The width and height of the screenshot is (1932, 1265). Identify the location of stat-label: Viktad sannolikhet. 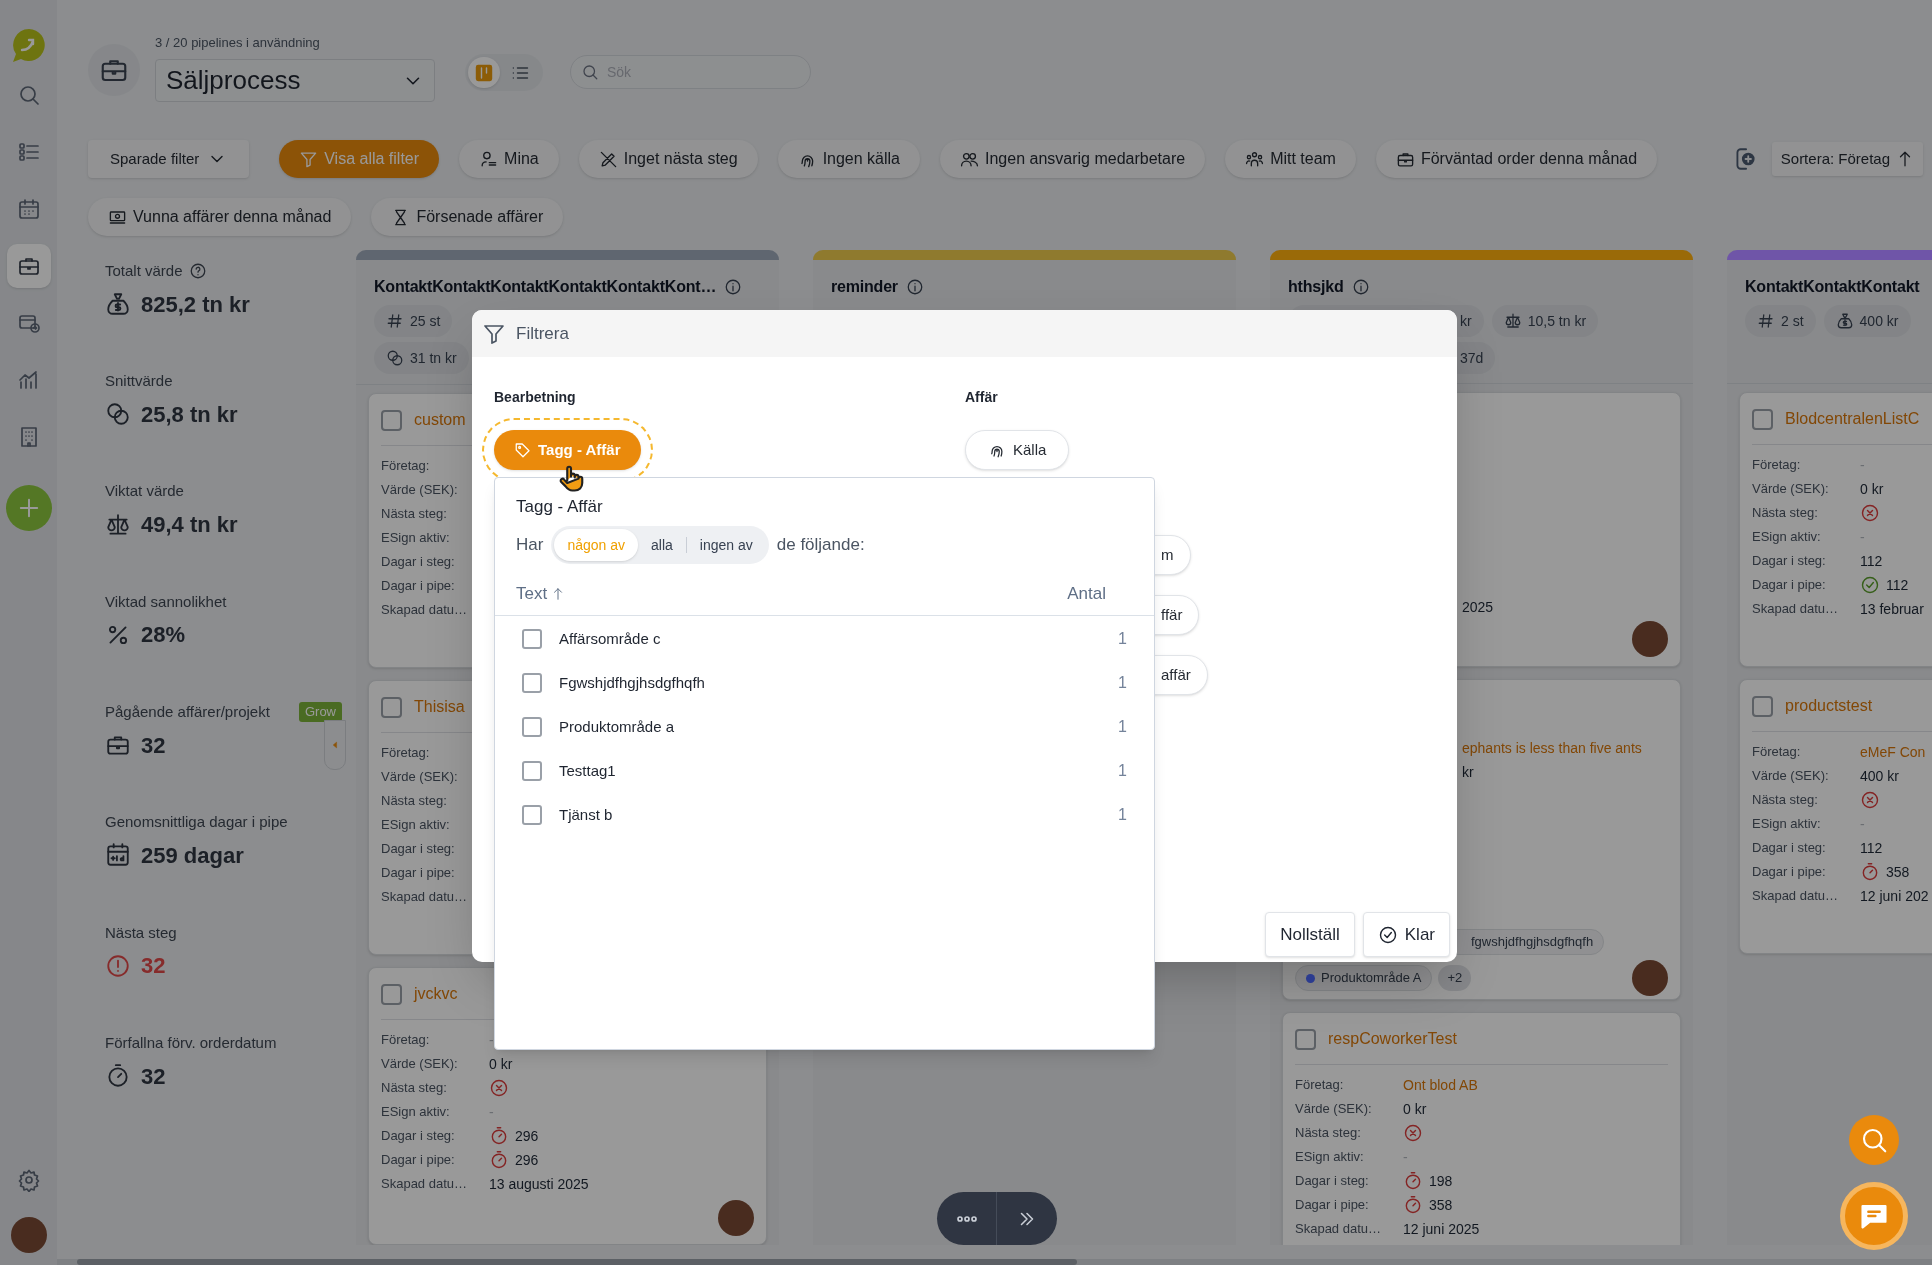
(166, 601).